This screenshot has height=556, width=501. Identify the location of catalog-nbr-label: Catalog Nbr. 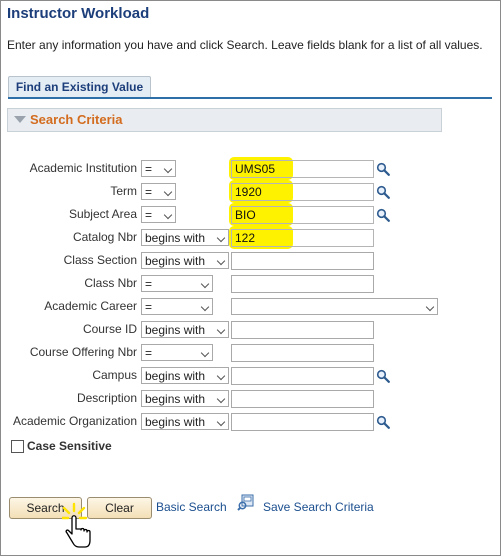
(104, 237).